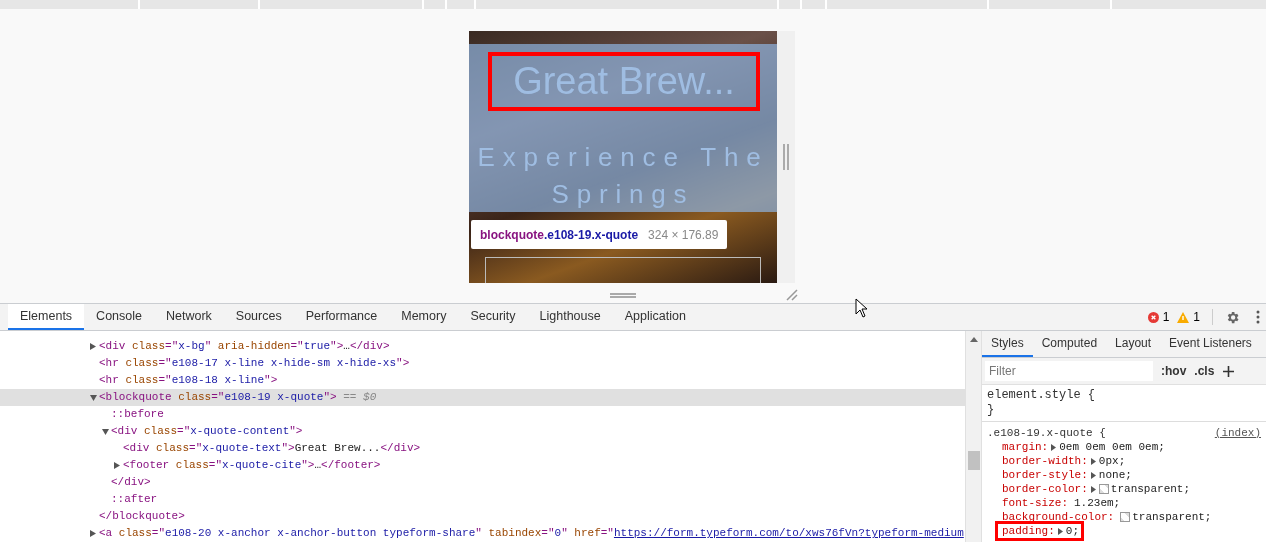 This screenshot has width=1266, height=542. Describe the element at coordinates (272, 448) in the screenshot. I see `dom-node-line: <div class="x-quote-text">Great Brew...</div>` at that location.